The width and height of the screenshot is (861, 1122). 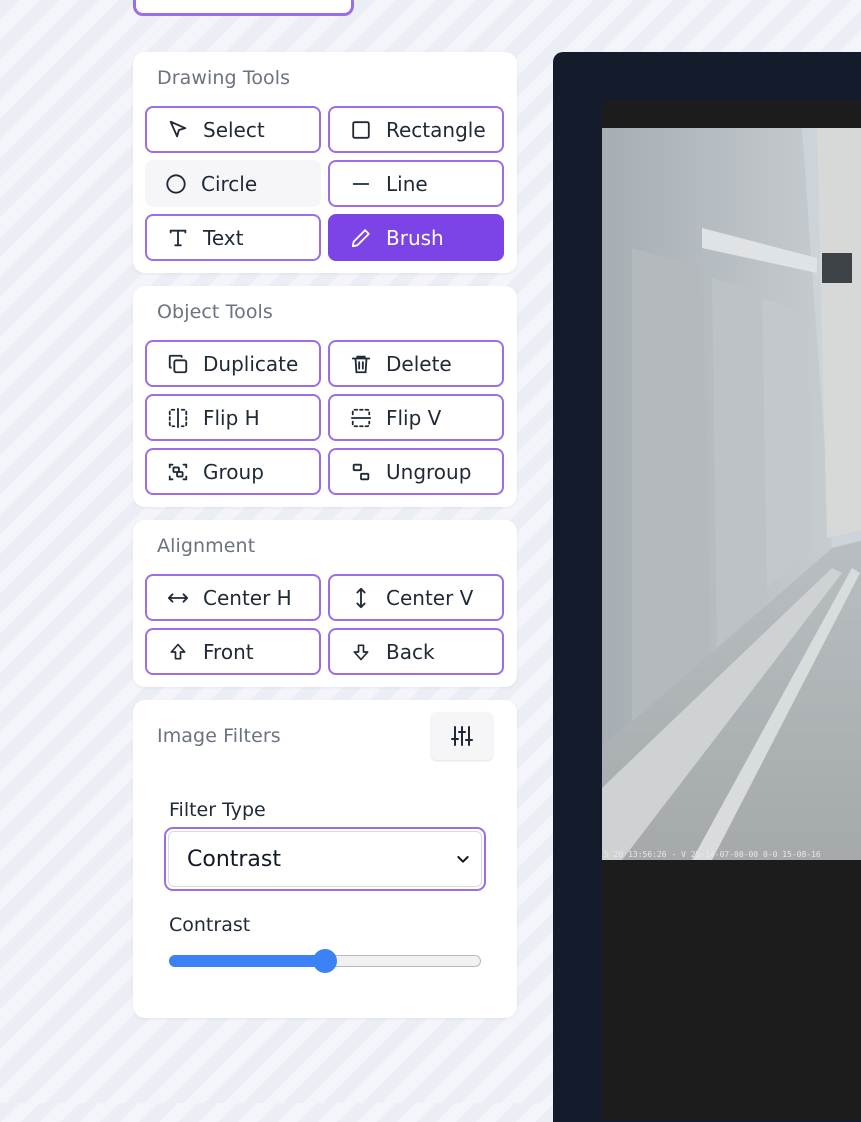 I want to click on brush-tool-button: Brush, so click(x=416, y=237).